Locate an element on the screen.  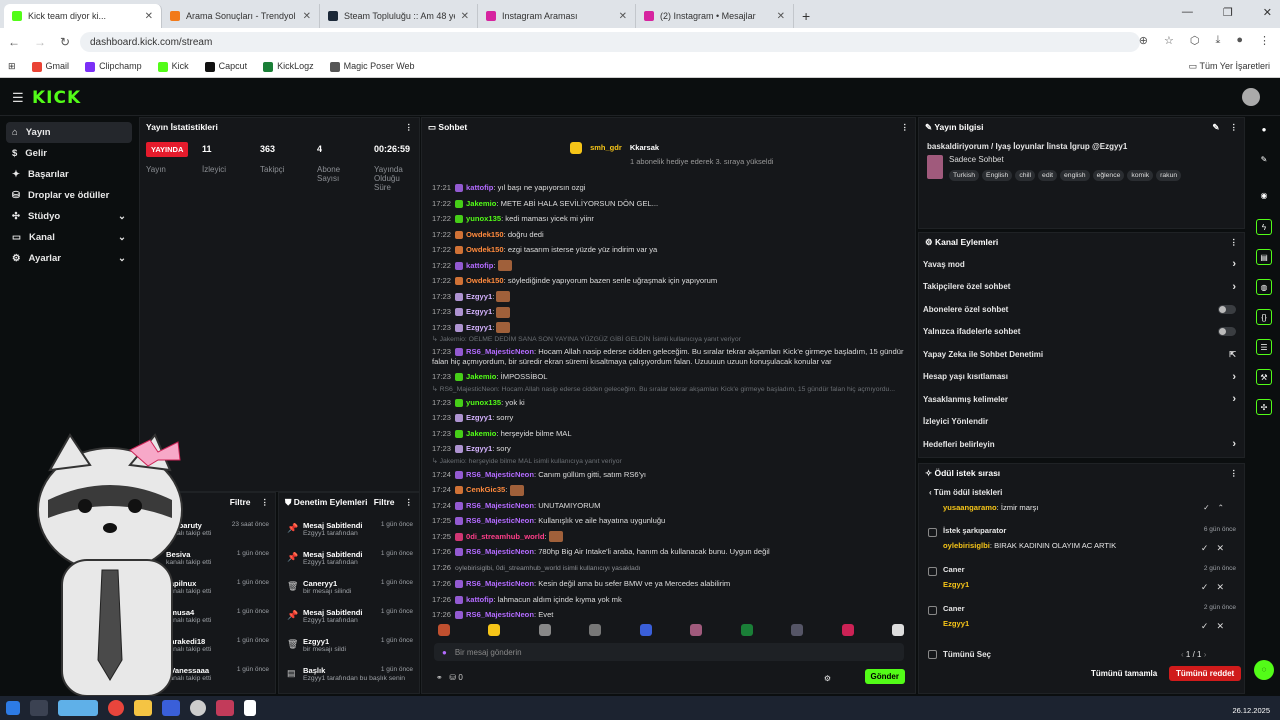
info-icon: ● is located at coordinates (1264, 130).